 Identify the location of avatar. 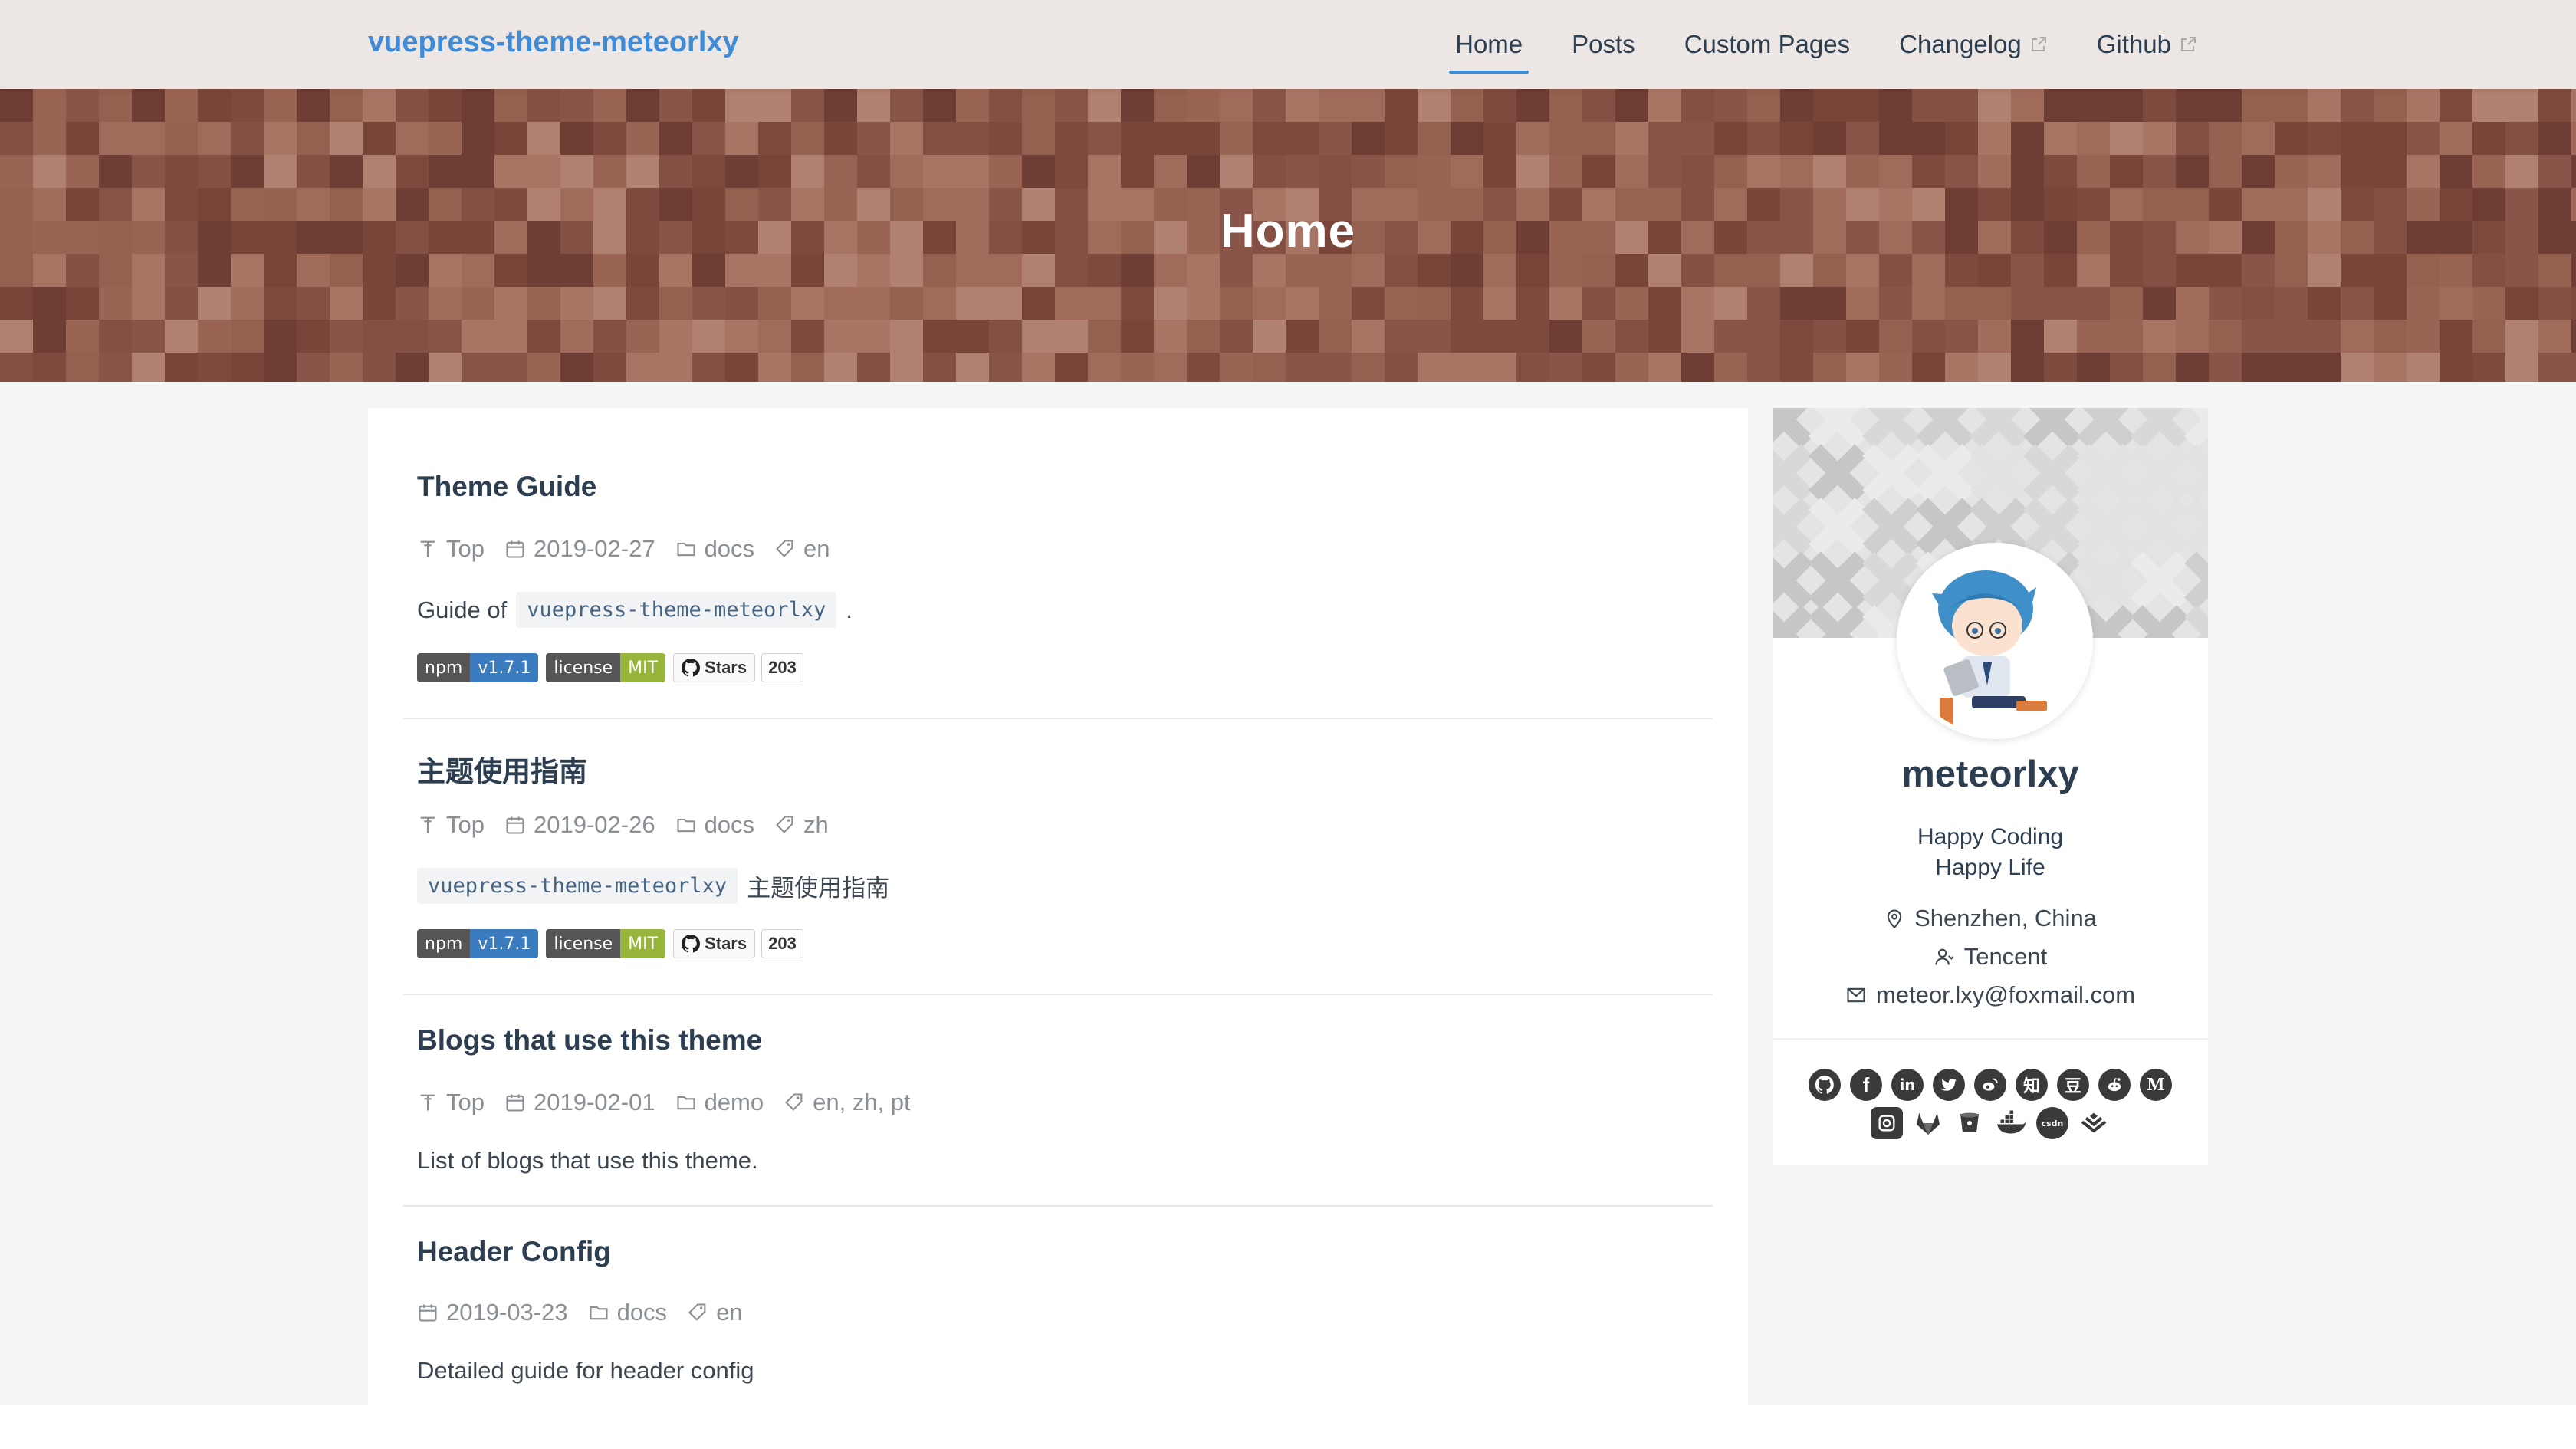
(1995, 641).